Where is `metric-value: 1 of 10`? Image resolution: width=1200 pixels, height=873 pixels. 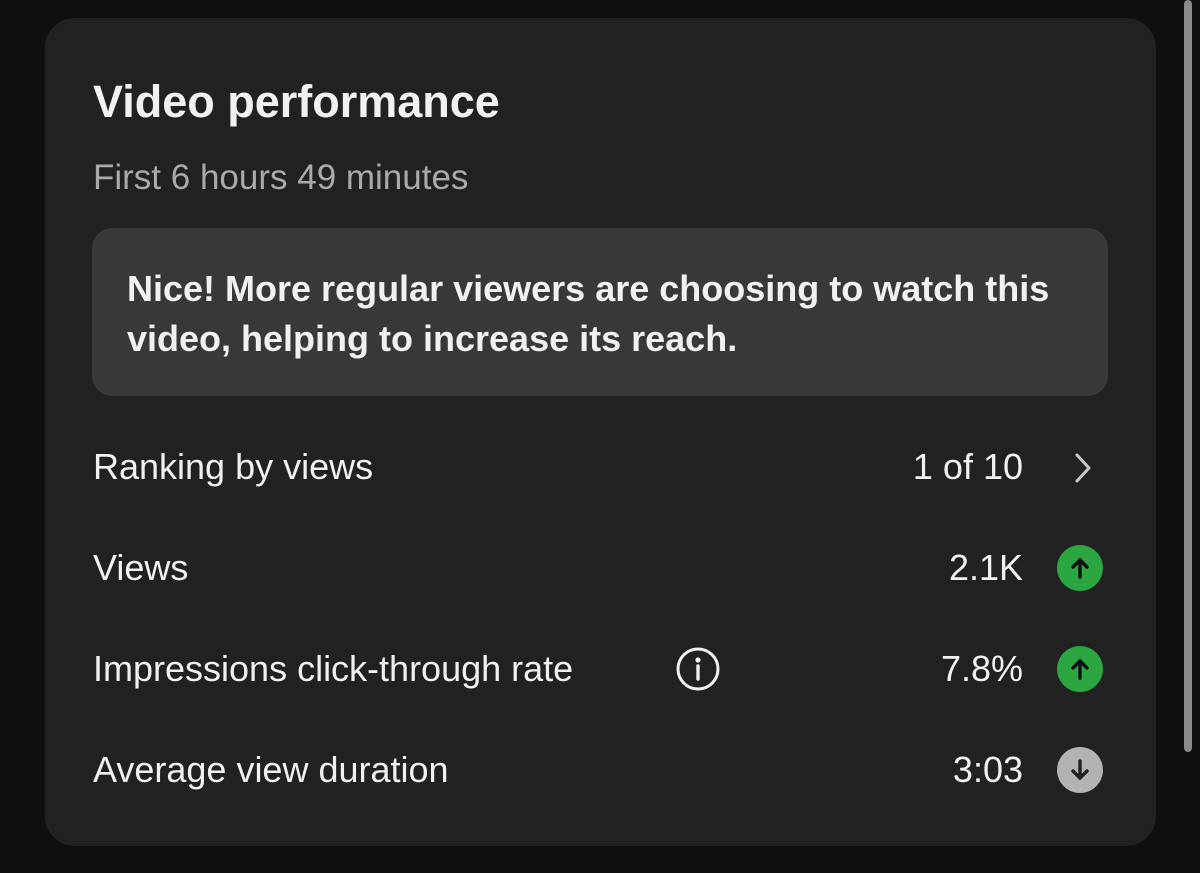
metric-value: 1 of 10 is located at coordinates (967, 466).